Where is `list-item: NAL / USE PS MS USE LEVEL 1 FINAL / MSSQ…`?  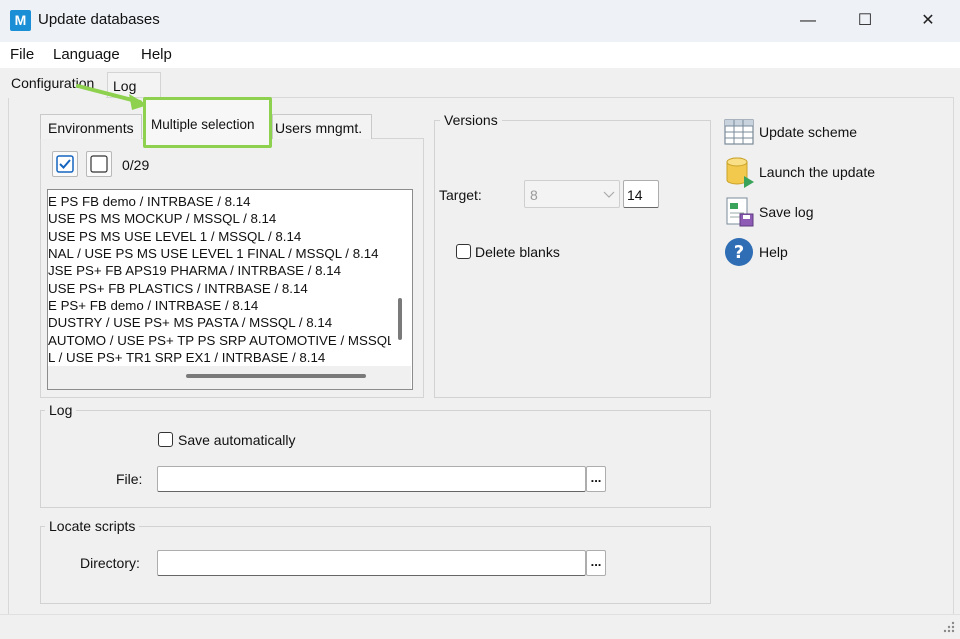
list-item: NAL / USE PS MS USE LEVEL 1 FINAL / MSSQ… is located at coordinates (213, 253).